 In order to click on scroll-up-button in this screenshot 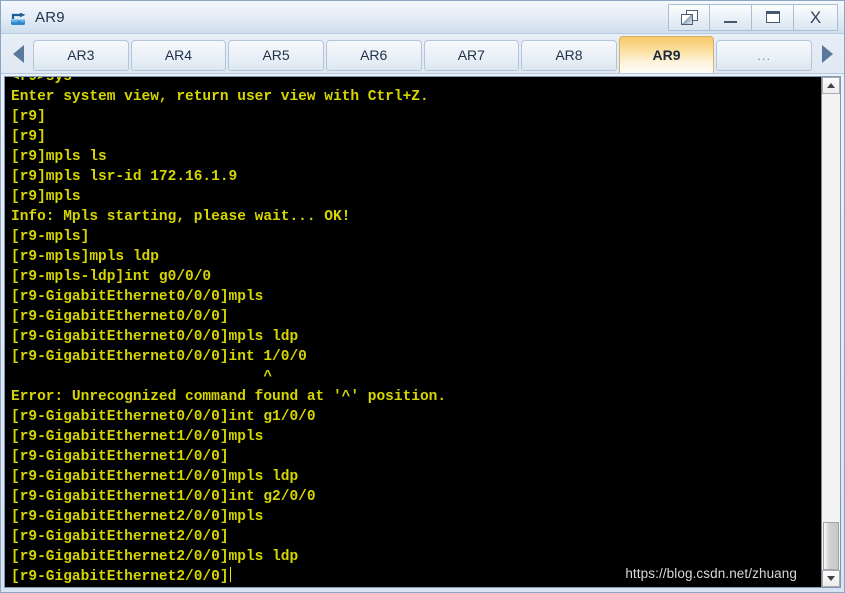, I will do `click(831, 85)`.